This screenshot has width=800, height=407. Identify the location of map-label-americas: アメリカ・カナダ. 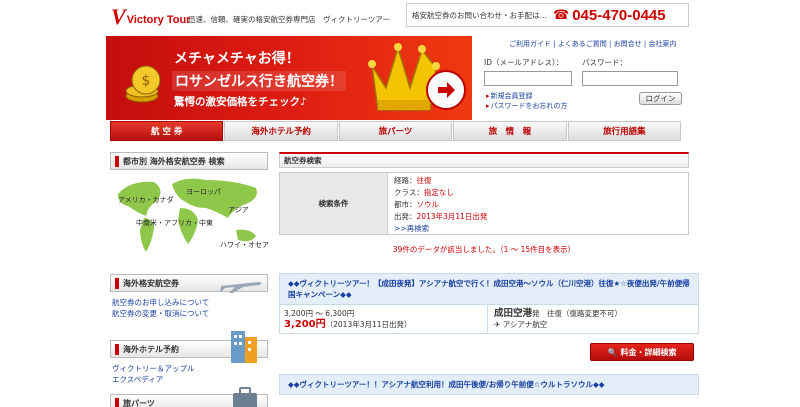
(146, 199).